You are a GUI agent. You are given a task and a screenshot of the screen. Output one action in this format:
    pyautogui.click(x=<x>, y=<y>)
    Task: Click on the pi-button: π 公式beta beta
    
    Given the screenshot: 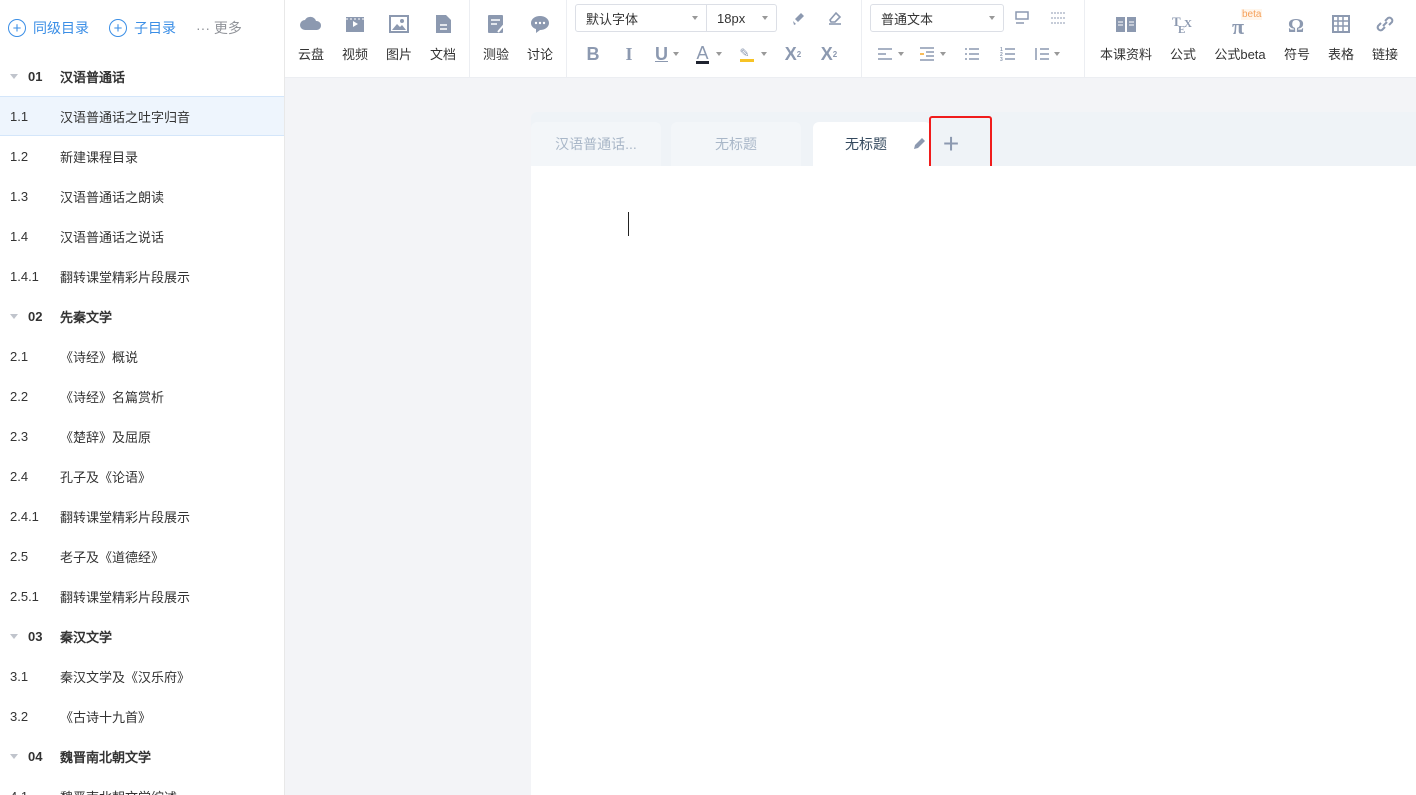 What is the action you would take?
    pyautogui.click(x=1240, y=38)
    